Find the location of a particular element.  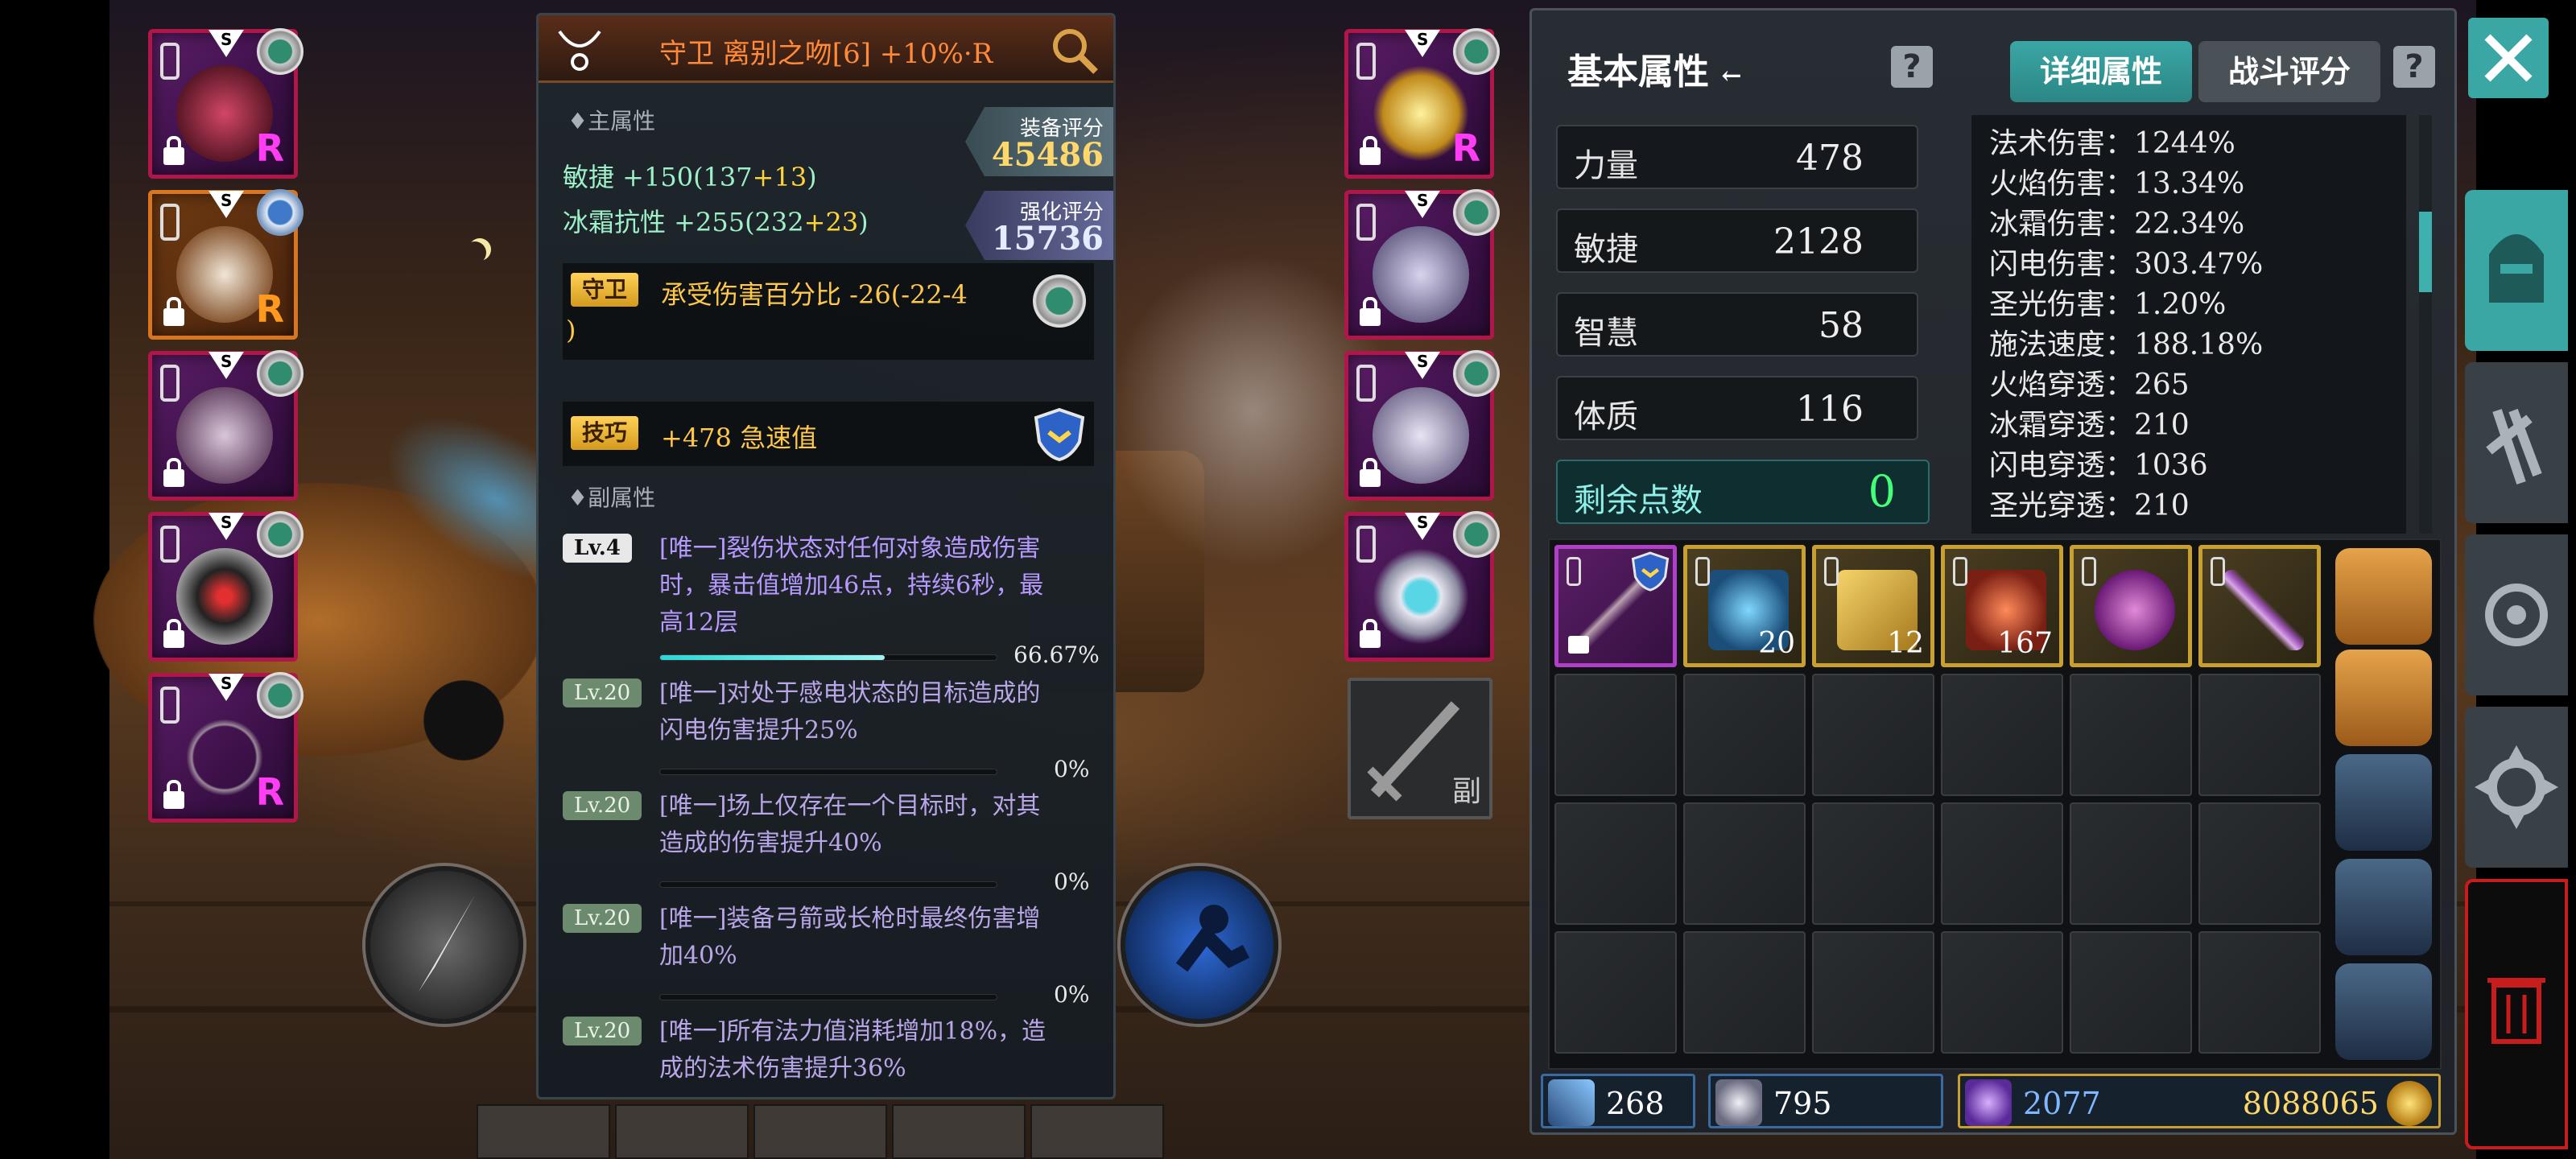

gold-coin-icon is located at coordinates (2409, 1103).